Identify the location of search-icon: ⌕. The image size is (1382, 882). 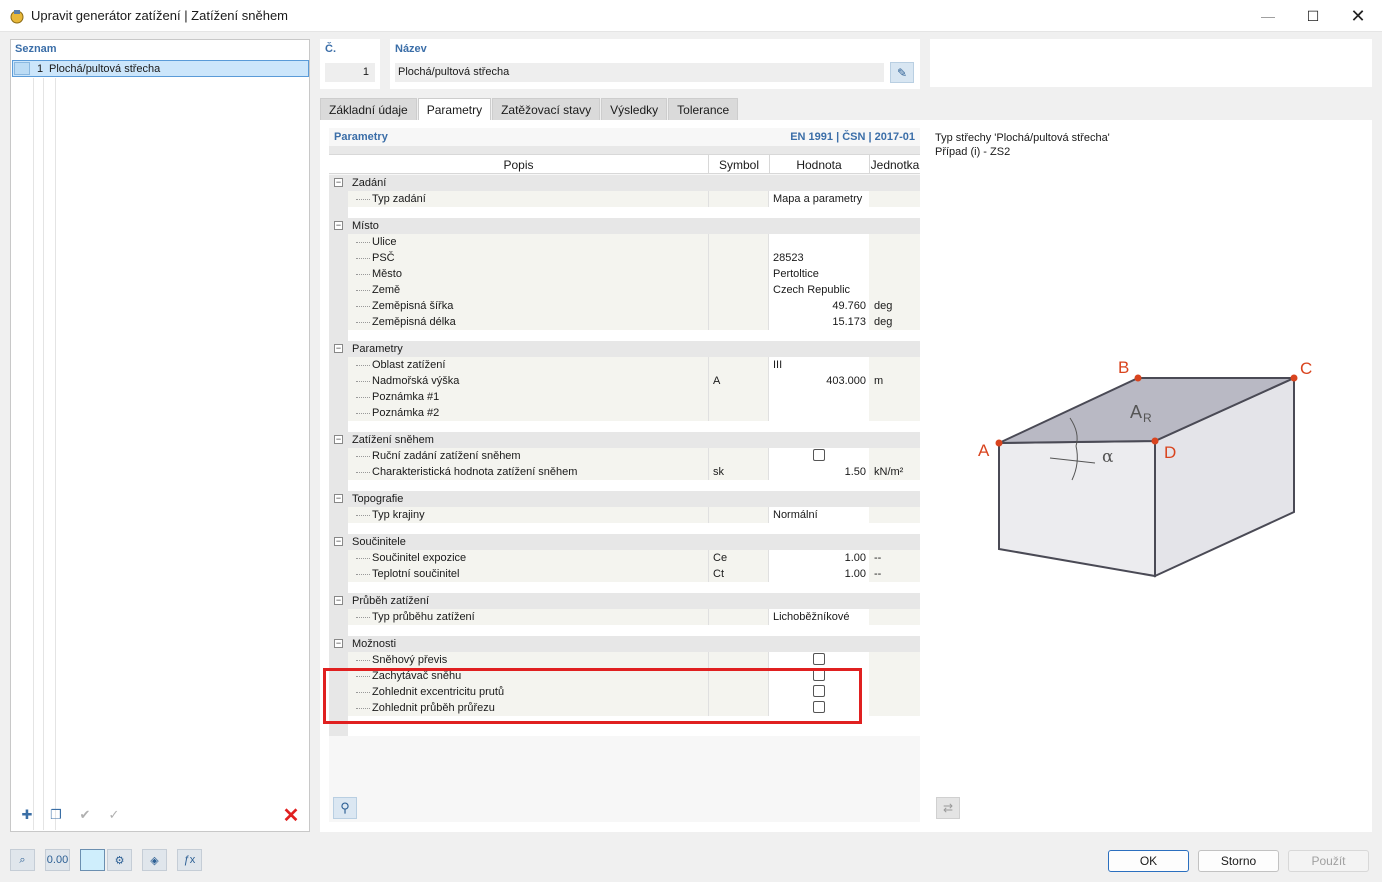
(22, 860).